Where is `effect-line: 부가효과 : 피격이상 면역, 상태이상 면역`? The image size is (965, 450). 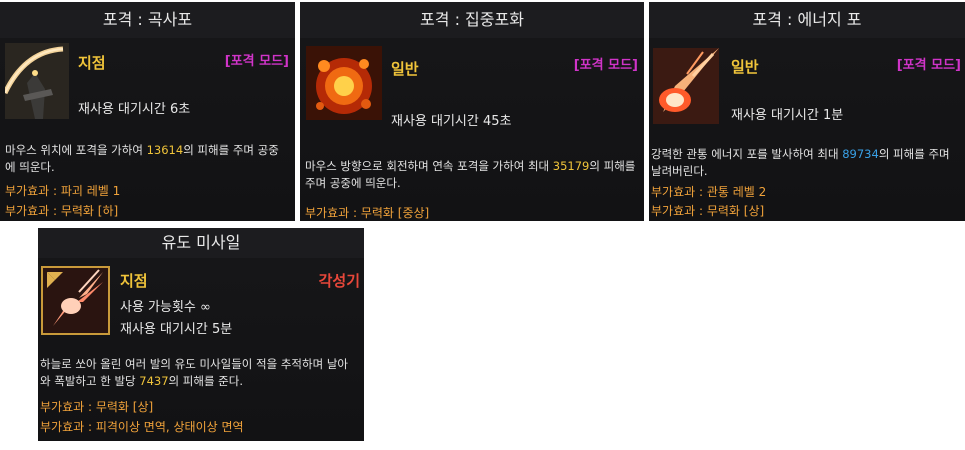
effect-line: 부가효과 : 피격이상 면역, 상태이상 면역 is located at coordinates (142, 427).